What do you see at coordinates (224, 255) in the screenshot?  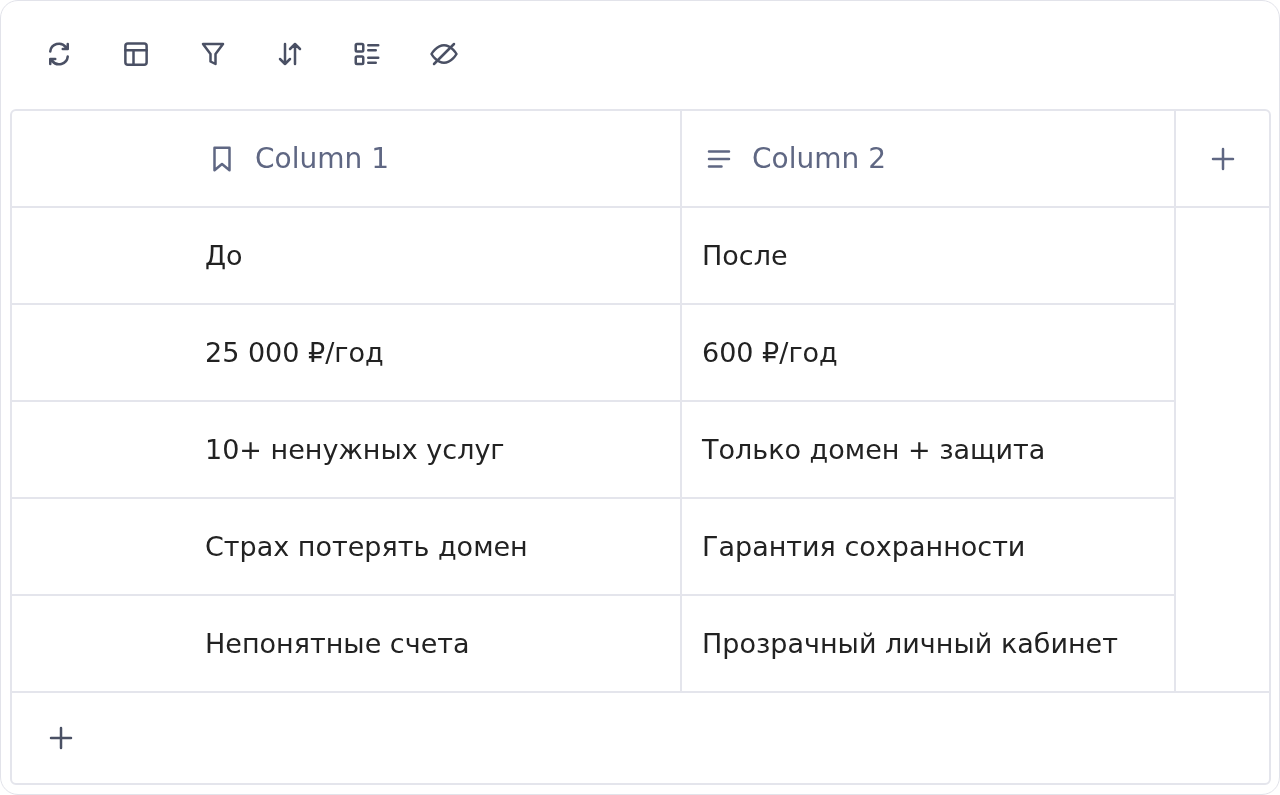 I see `table-cell: До` at bounding box center [224, 255].